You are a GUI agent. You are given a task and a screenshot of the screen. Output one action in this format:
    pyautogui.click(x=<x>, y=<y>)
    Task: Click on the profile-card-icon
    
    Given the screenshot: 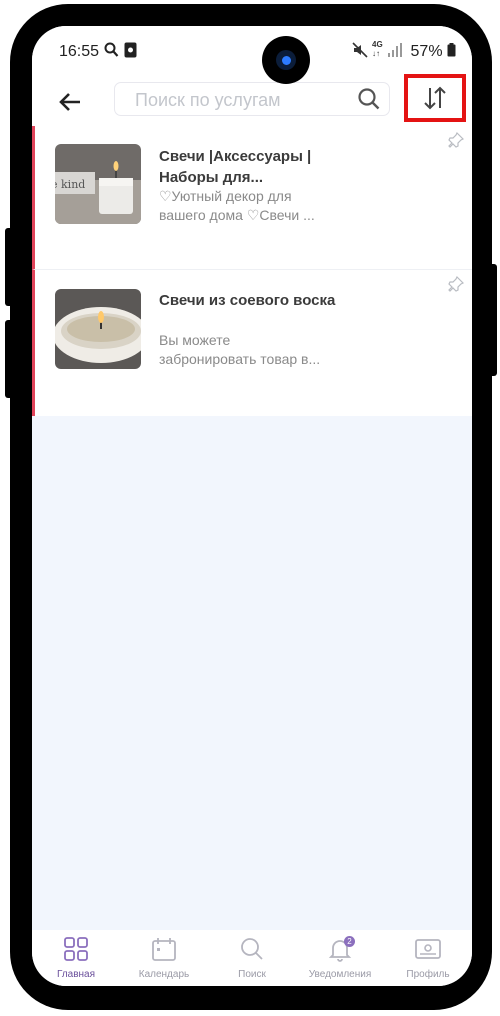 What is the action you would take?
    pyautogui.click(x=428, y=949)
    